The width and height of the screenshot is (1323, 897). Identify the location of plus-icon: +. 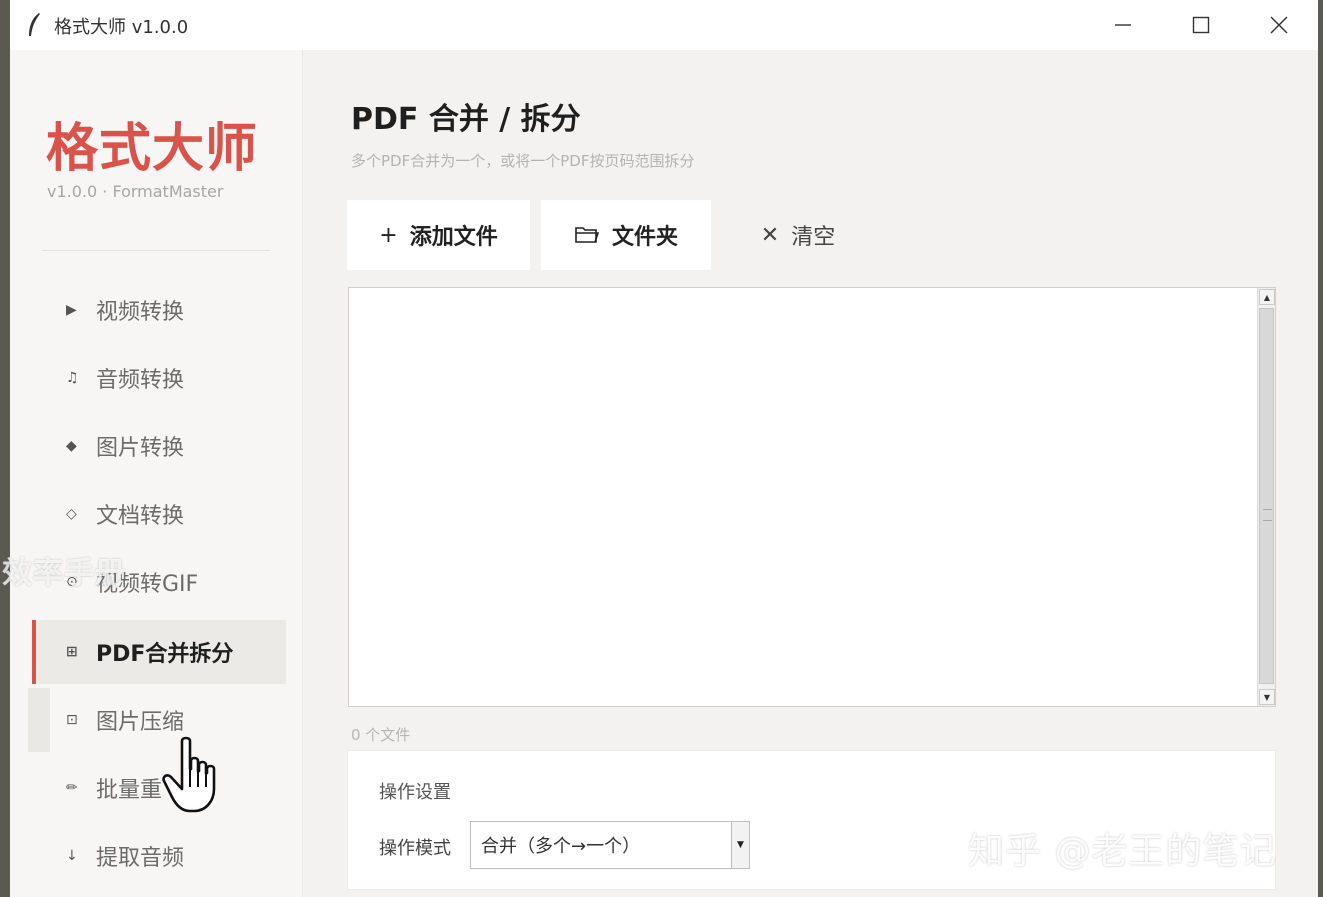
(388, 235).